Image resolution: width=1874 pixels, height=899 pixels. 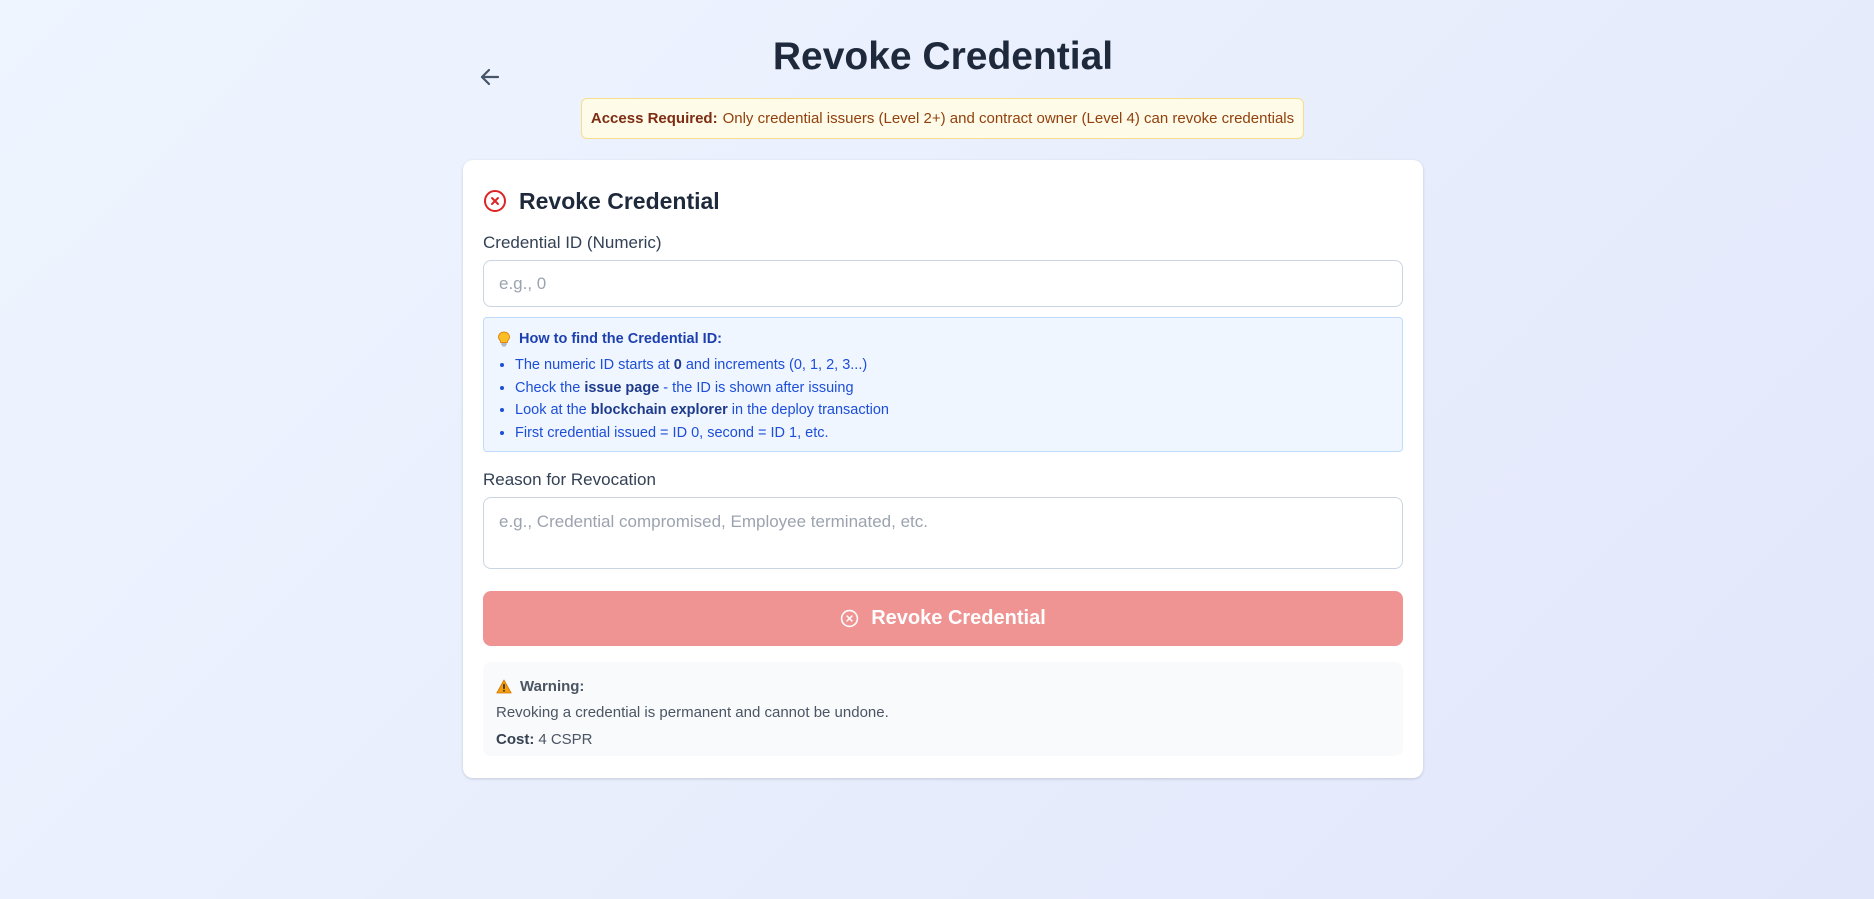 I want to click on credential-id-input, so click(x=943, y=283).